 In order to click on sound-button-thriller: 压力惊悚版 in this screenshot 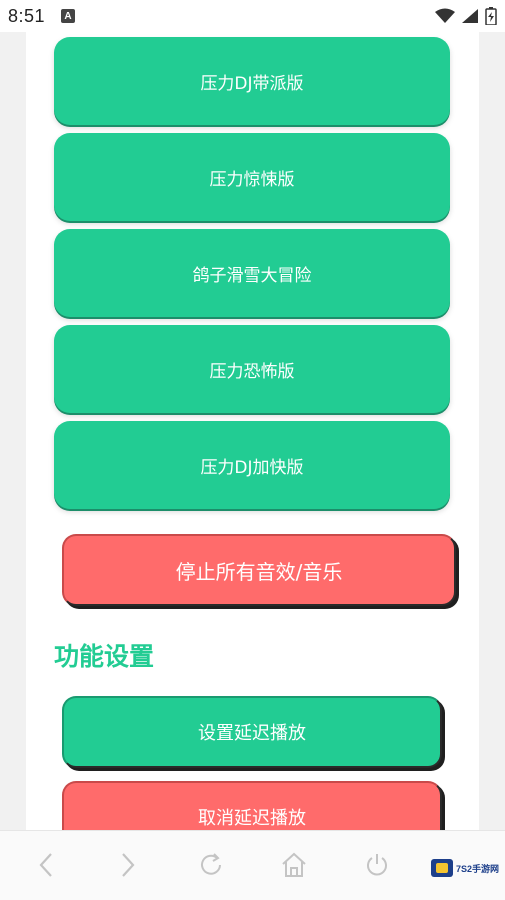, I will do `click(252, 177)`.